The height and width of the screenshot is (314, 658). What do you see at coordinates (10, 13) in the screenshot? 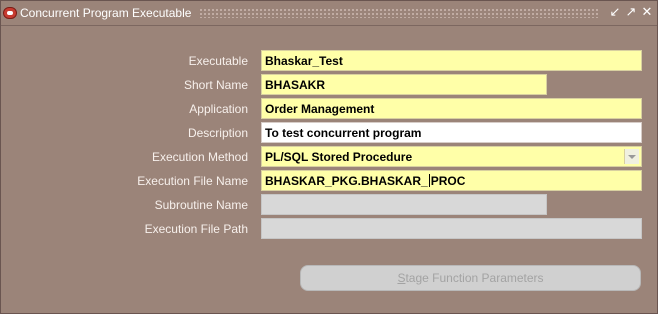
I see `oracle-app-icon` at bounding box center [10, 13].